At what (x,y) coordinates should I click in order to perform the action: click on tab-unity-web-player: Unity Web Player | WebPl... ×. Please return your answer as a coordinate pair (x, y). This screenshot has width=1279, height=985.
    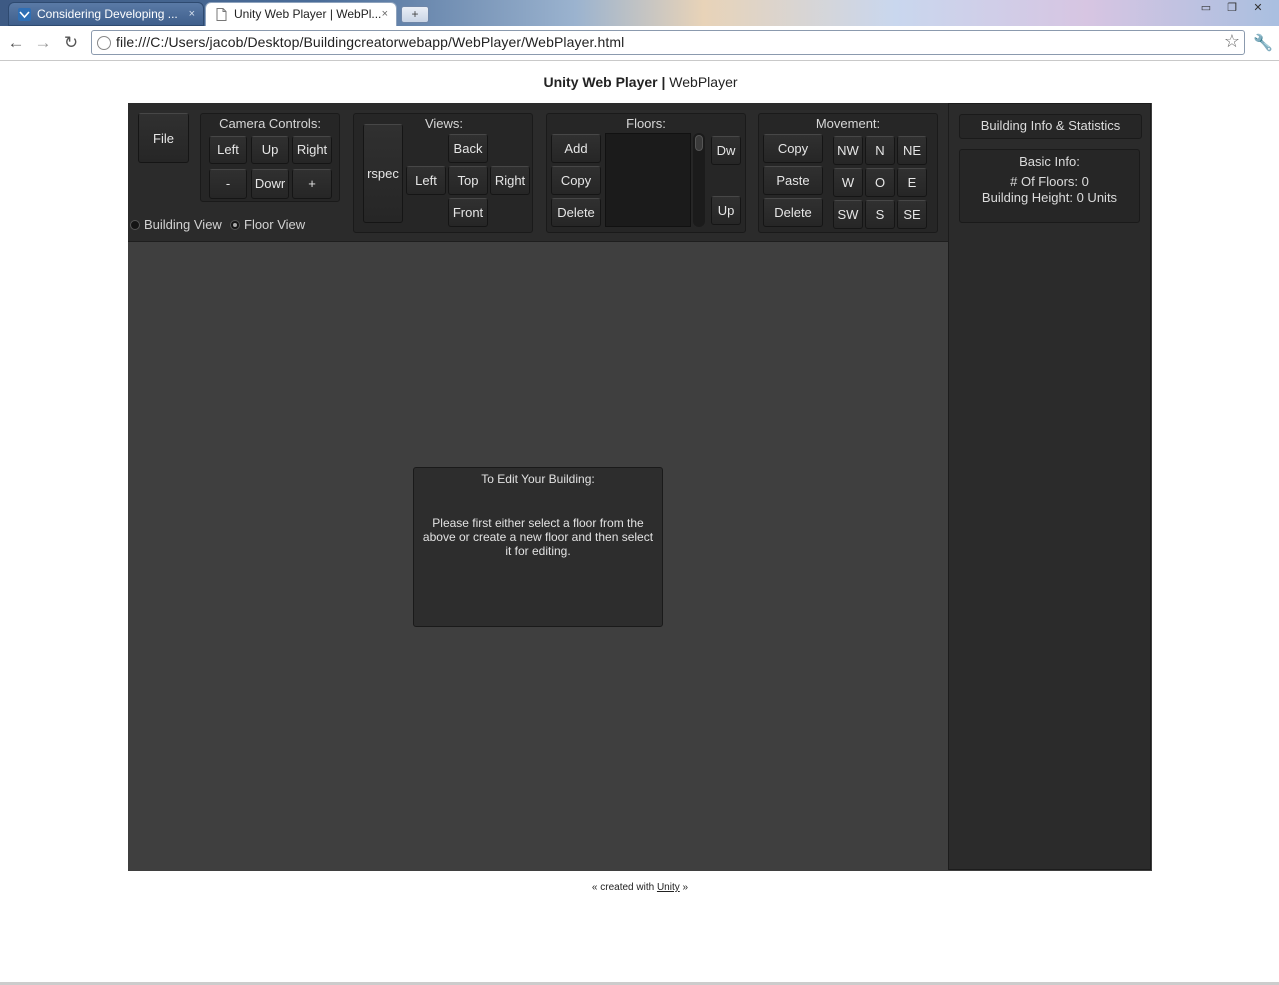
    Looking at the image, I should click on (301, 14).